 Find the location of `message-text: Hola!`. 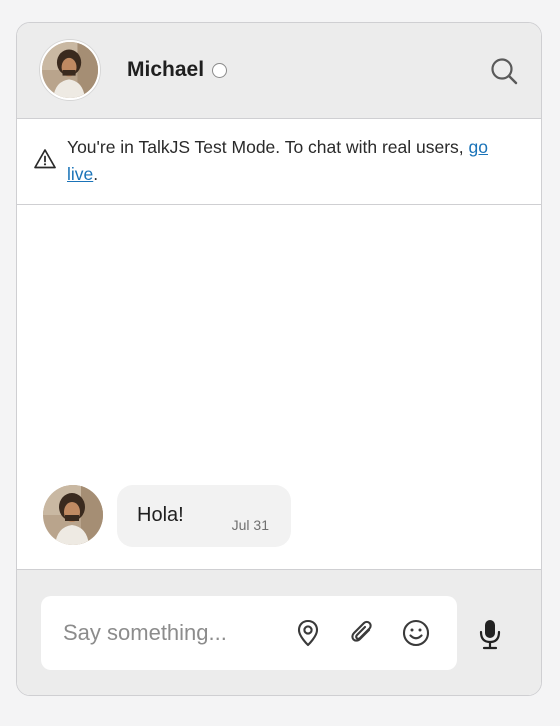

message-text: Hola! is located at coordinates (160, 515).